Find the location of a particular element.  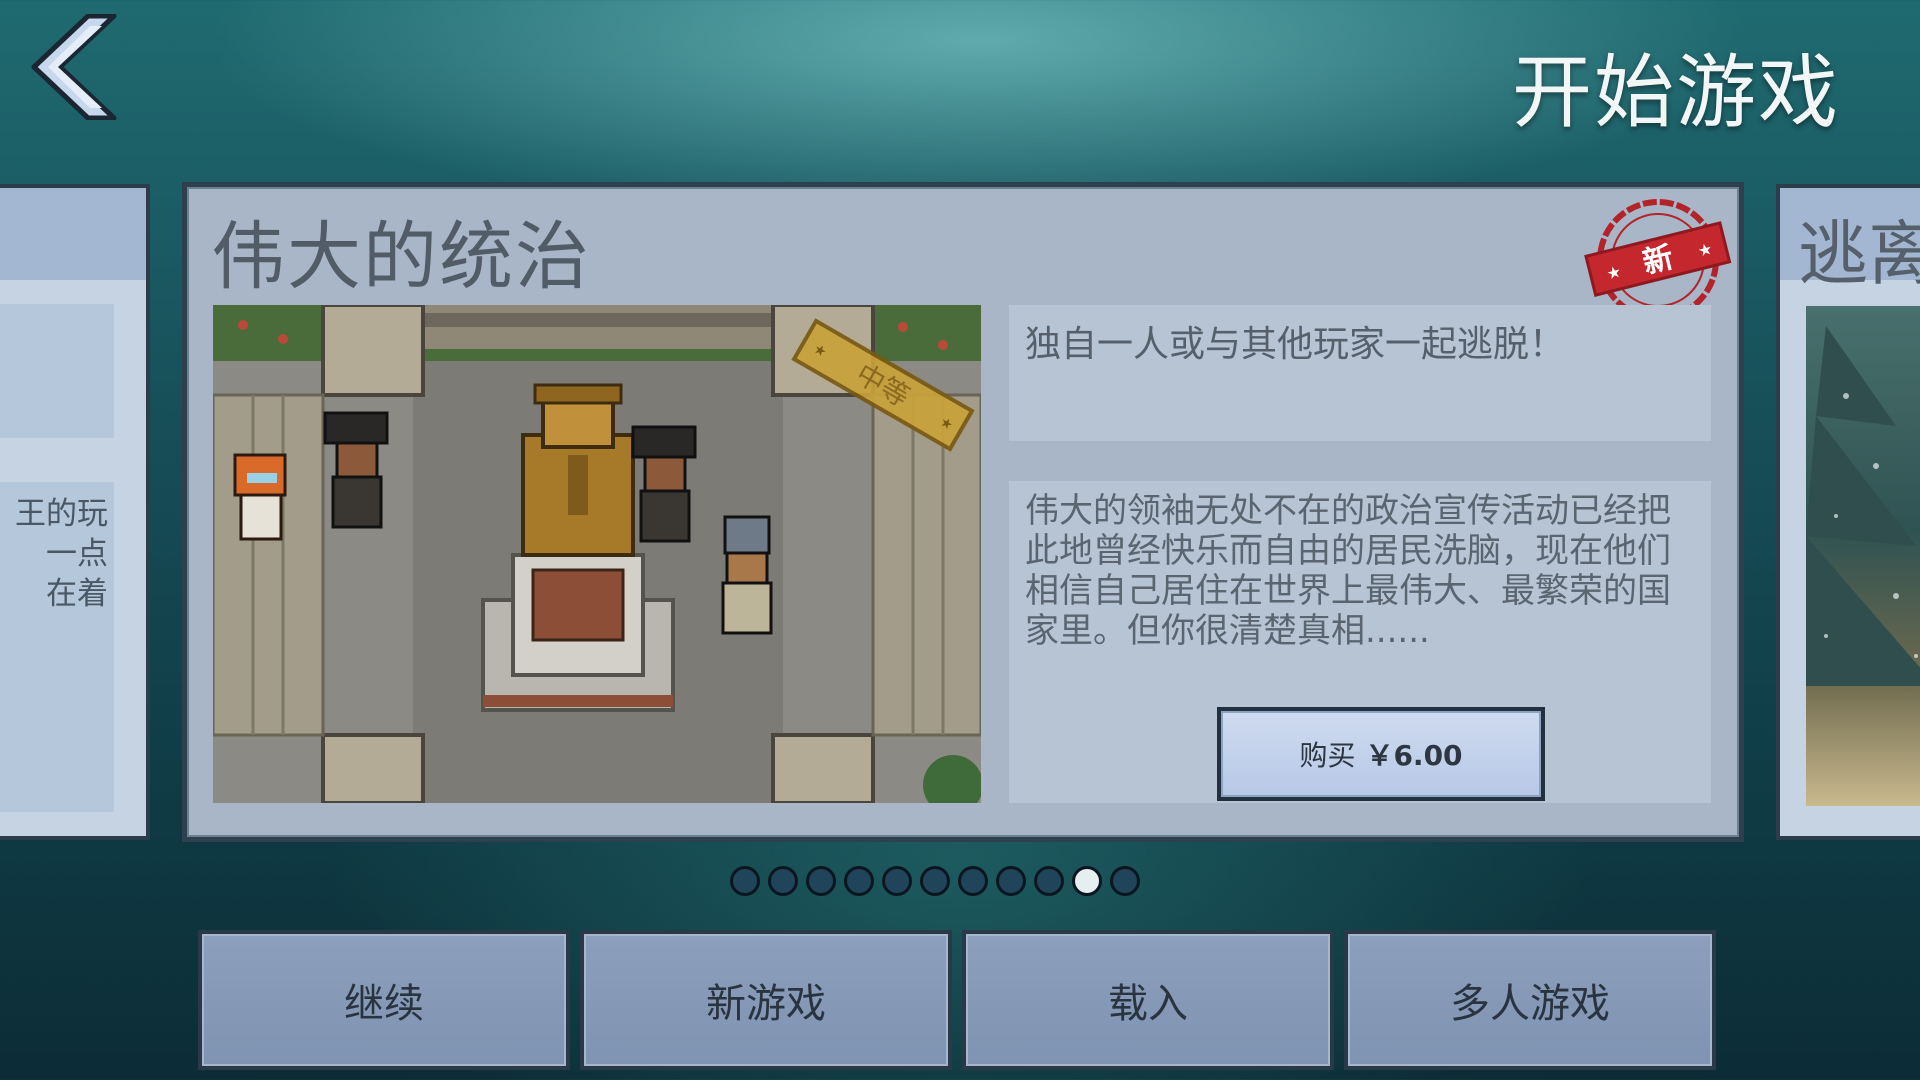

card-description-fragment: 王的玩 一点 在着 is located at coordinates (61, 554).